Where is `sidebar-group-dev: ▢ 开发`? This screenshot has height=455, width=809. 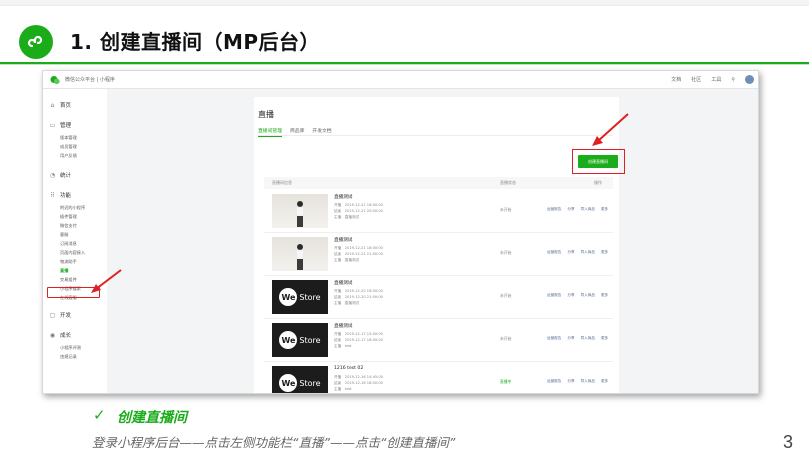
sidebar-group-dev: ▢ 开发 is located at coordinates (60, 315).